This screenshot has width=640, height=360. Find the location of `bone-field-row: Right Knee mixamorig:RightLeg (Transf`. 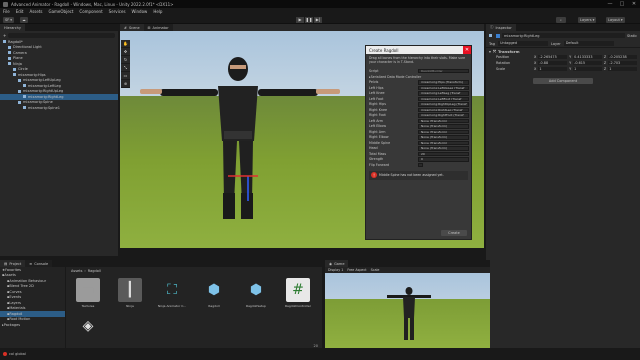

bone-field-row: Right Knee mixamorig:RightLeg (Transf is located at coordinates (418, 110).